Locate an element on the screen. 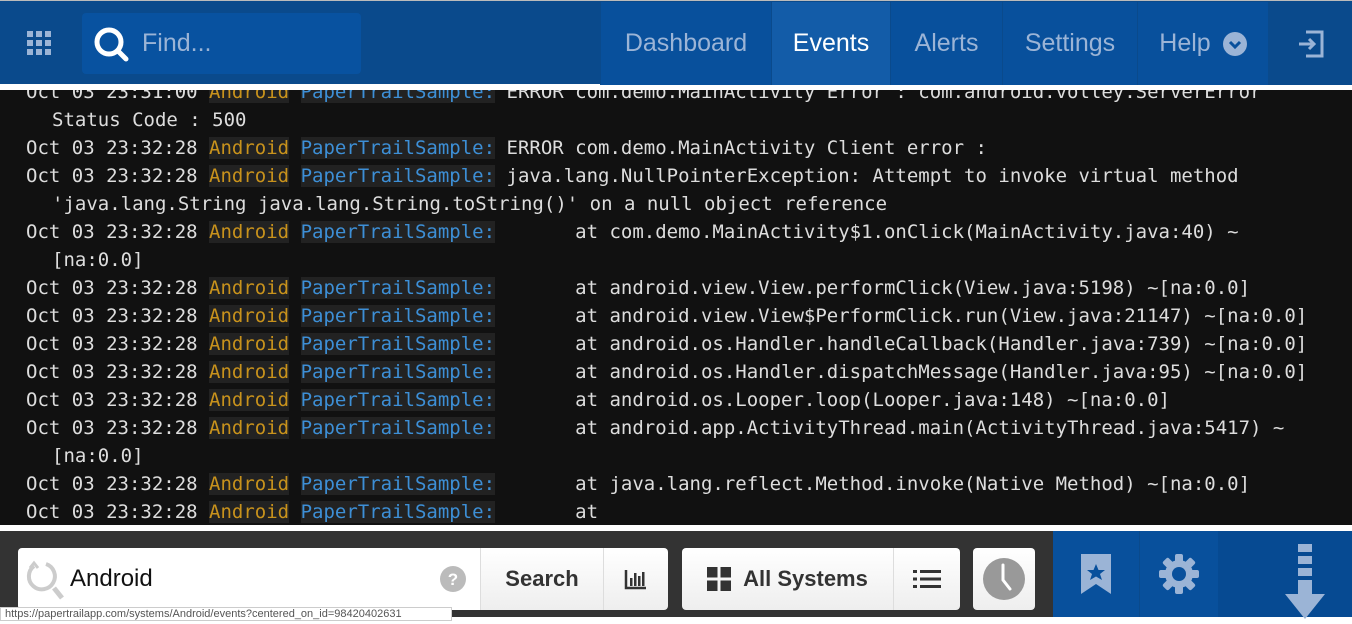 Image resolution: width=1352 pixels, height=624 pixels. grid-icon is located at coordinates (719, 579).